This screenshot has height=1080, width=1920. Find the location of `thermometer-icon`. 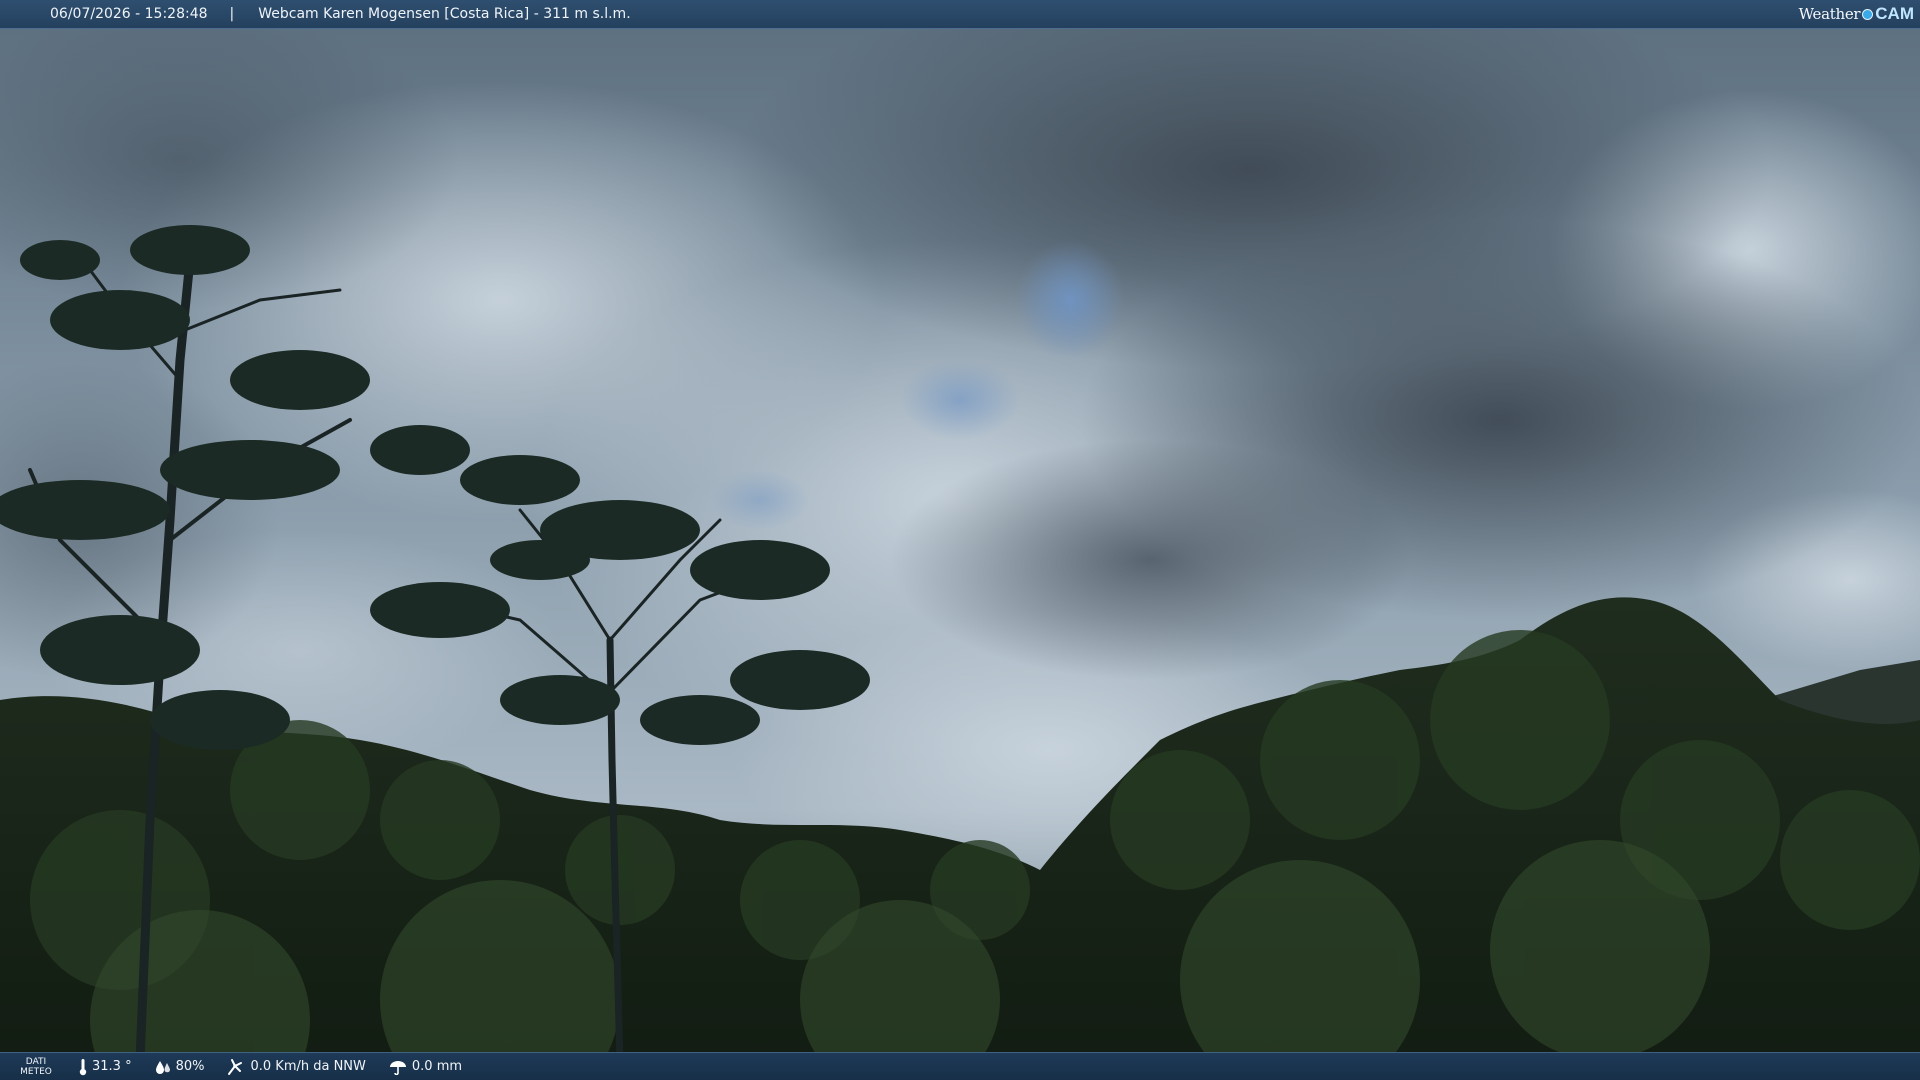

thermometer-icon is located at coordinates (83, 1066).